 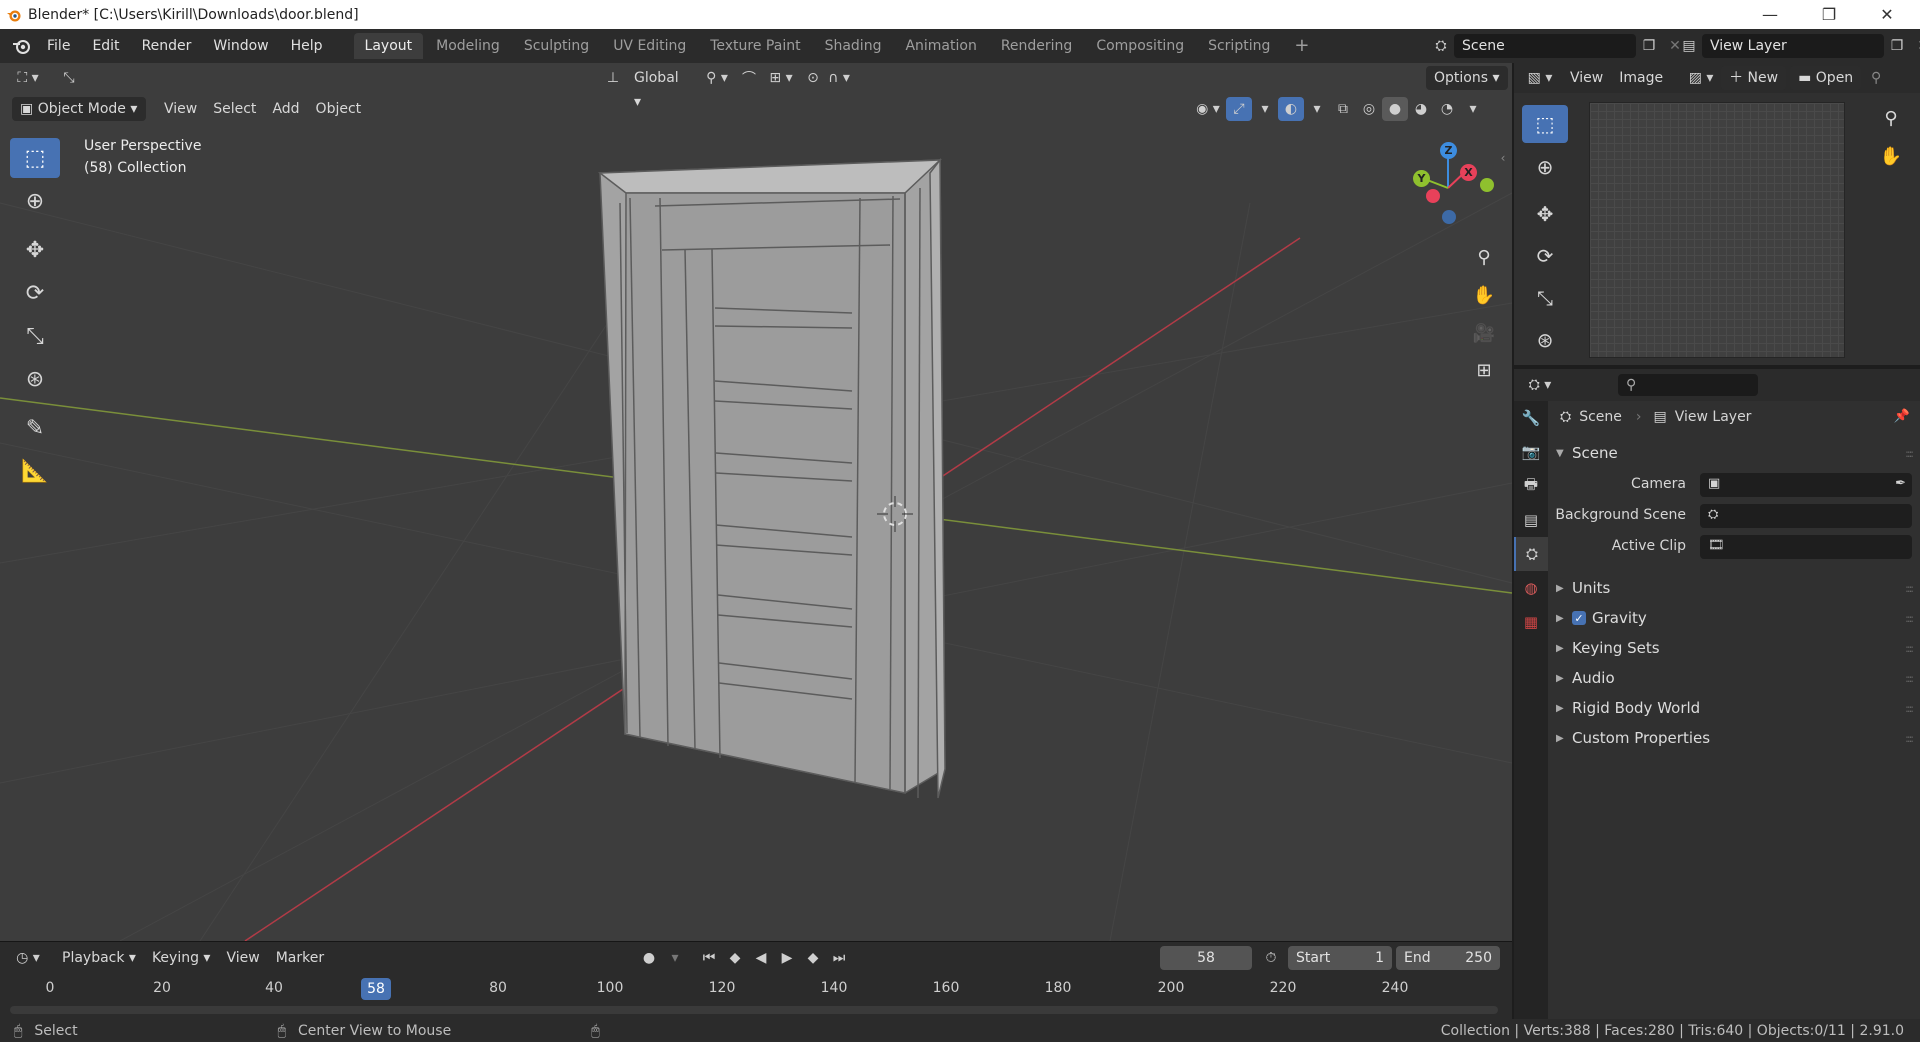 I want to click on eyedropper-icon: ✒, so click(x=1900, y=483).